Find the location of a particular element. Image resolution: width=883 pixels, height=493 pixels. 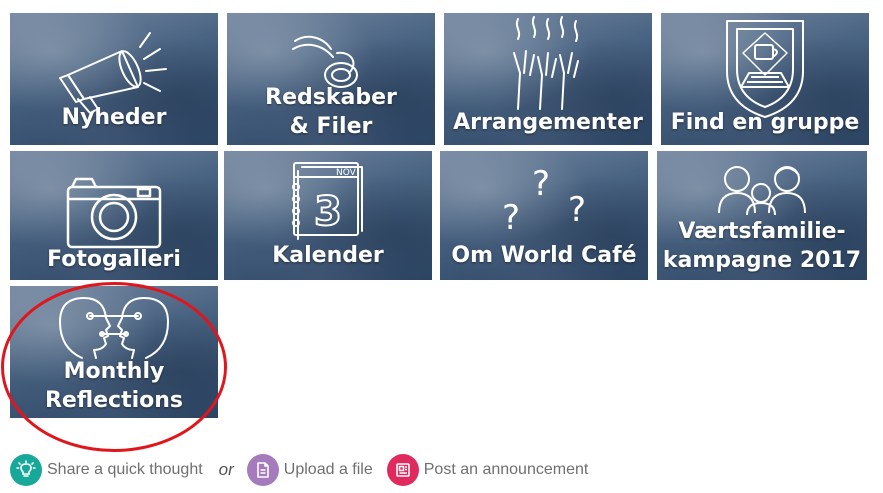

tile-label: Arrangementer is located at coordinates (548, 122).